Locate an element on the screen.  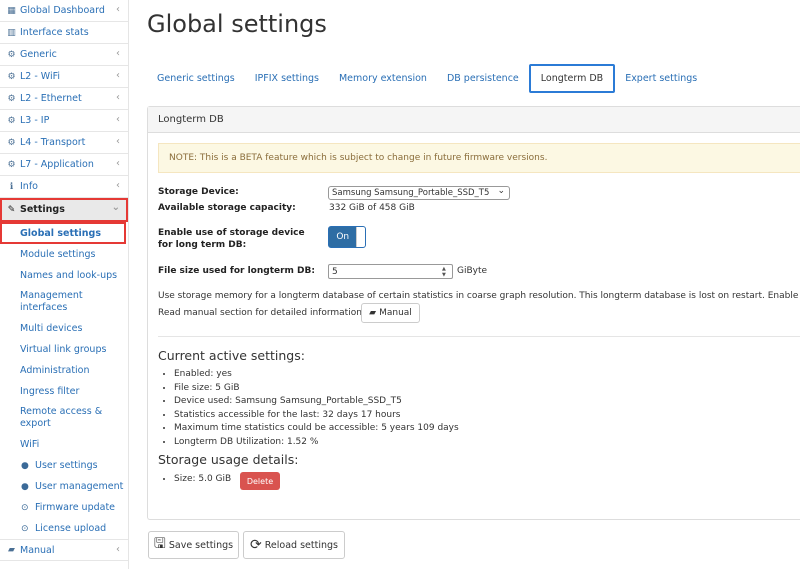
sidebar-subitem-multi-devices: Multi devices is located at coordinates (64, 328).